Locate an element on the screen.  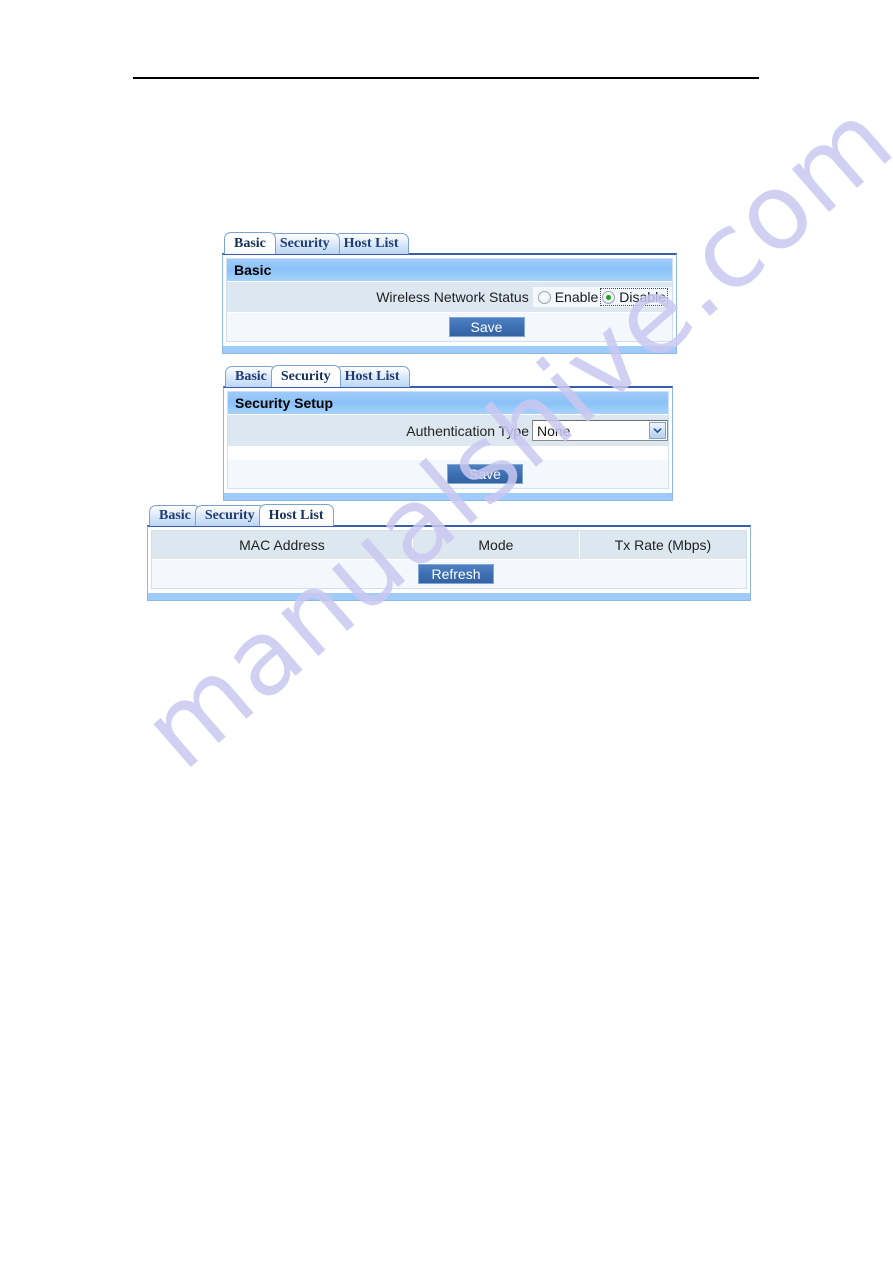
panel-body-host-list: MAC Address Mode Tx Rate (Mbps) Refresh is located at coordinates (449, 563).